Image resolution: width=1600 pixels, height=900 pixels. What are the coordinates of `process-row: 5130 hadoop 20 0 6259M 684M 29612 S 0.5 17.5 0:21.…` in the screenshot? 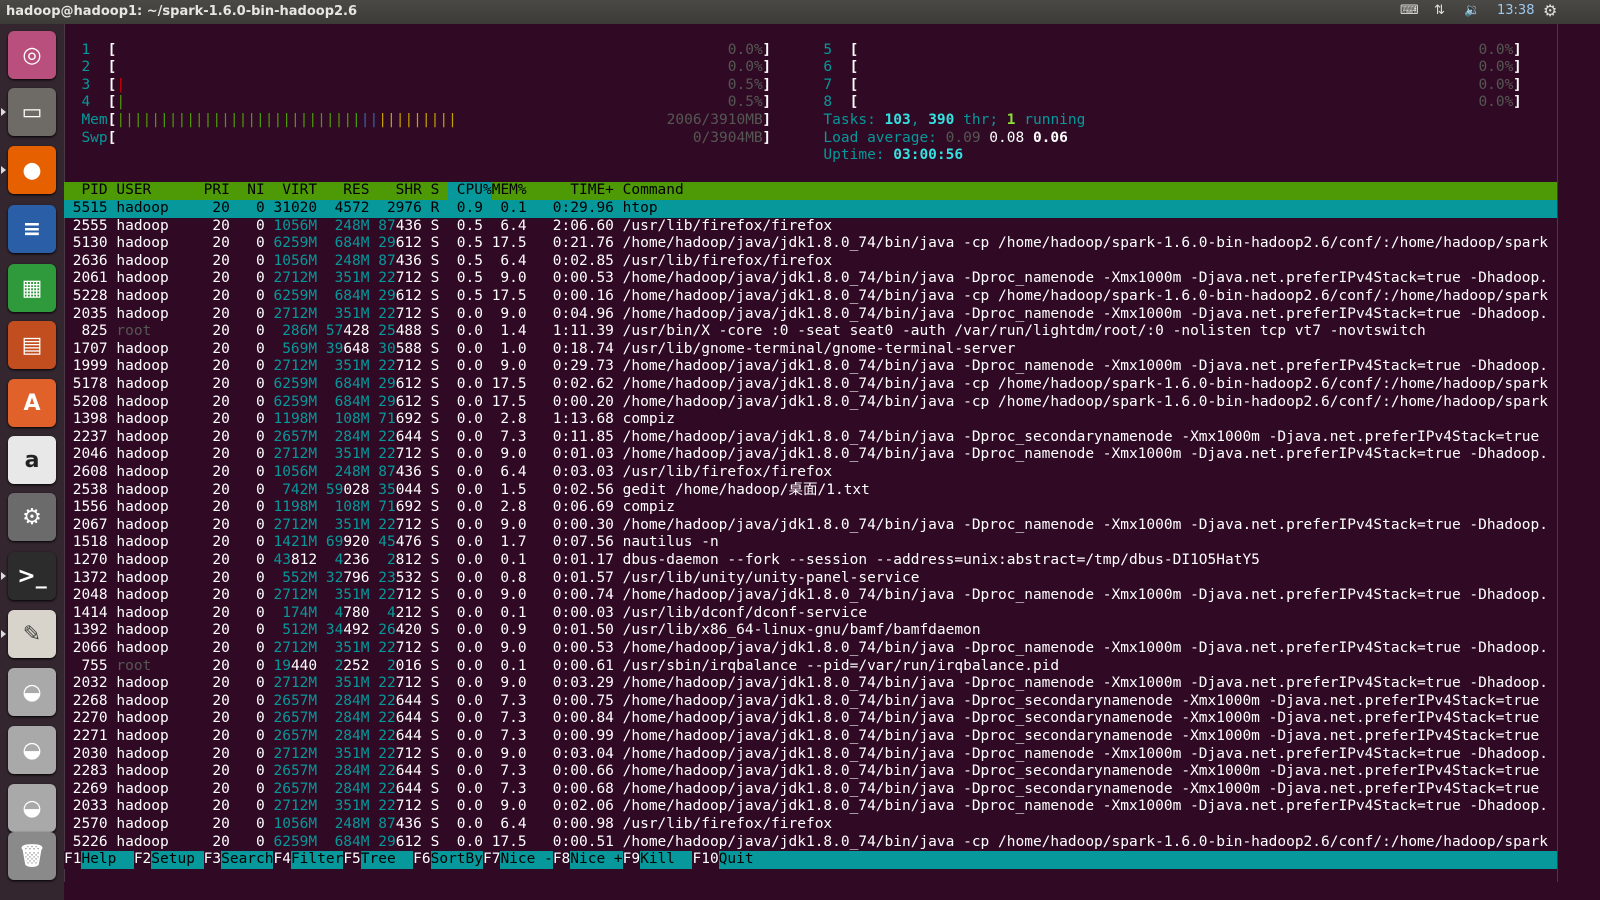 It's located at (810, 244).